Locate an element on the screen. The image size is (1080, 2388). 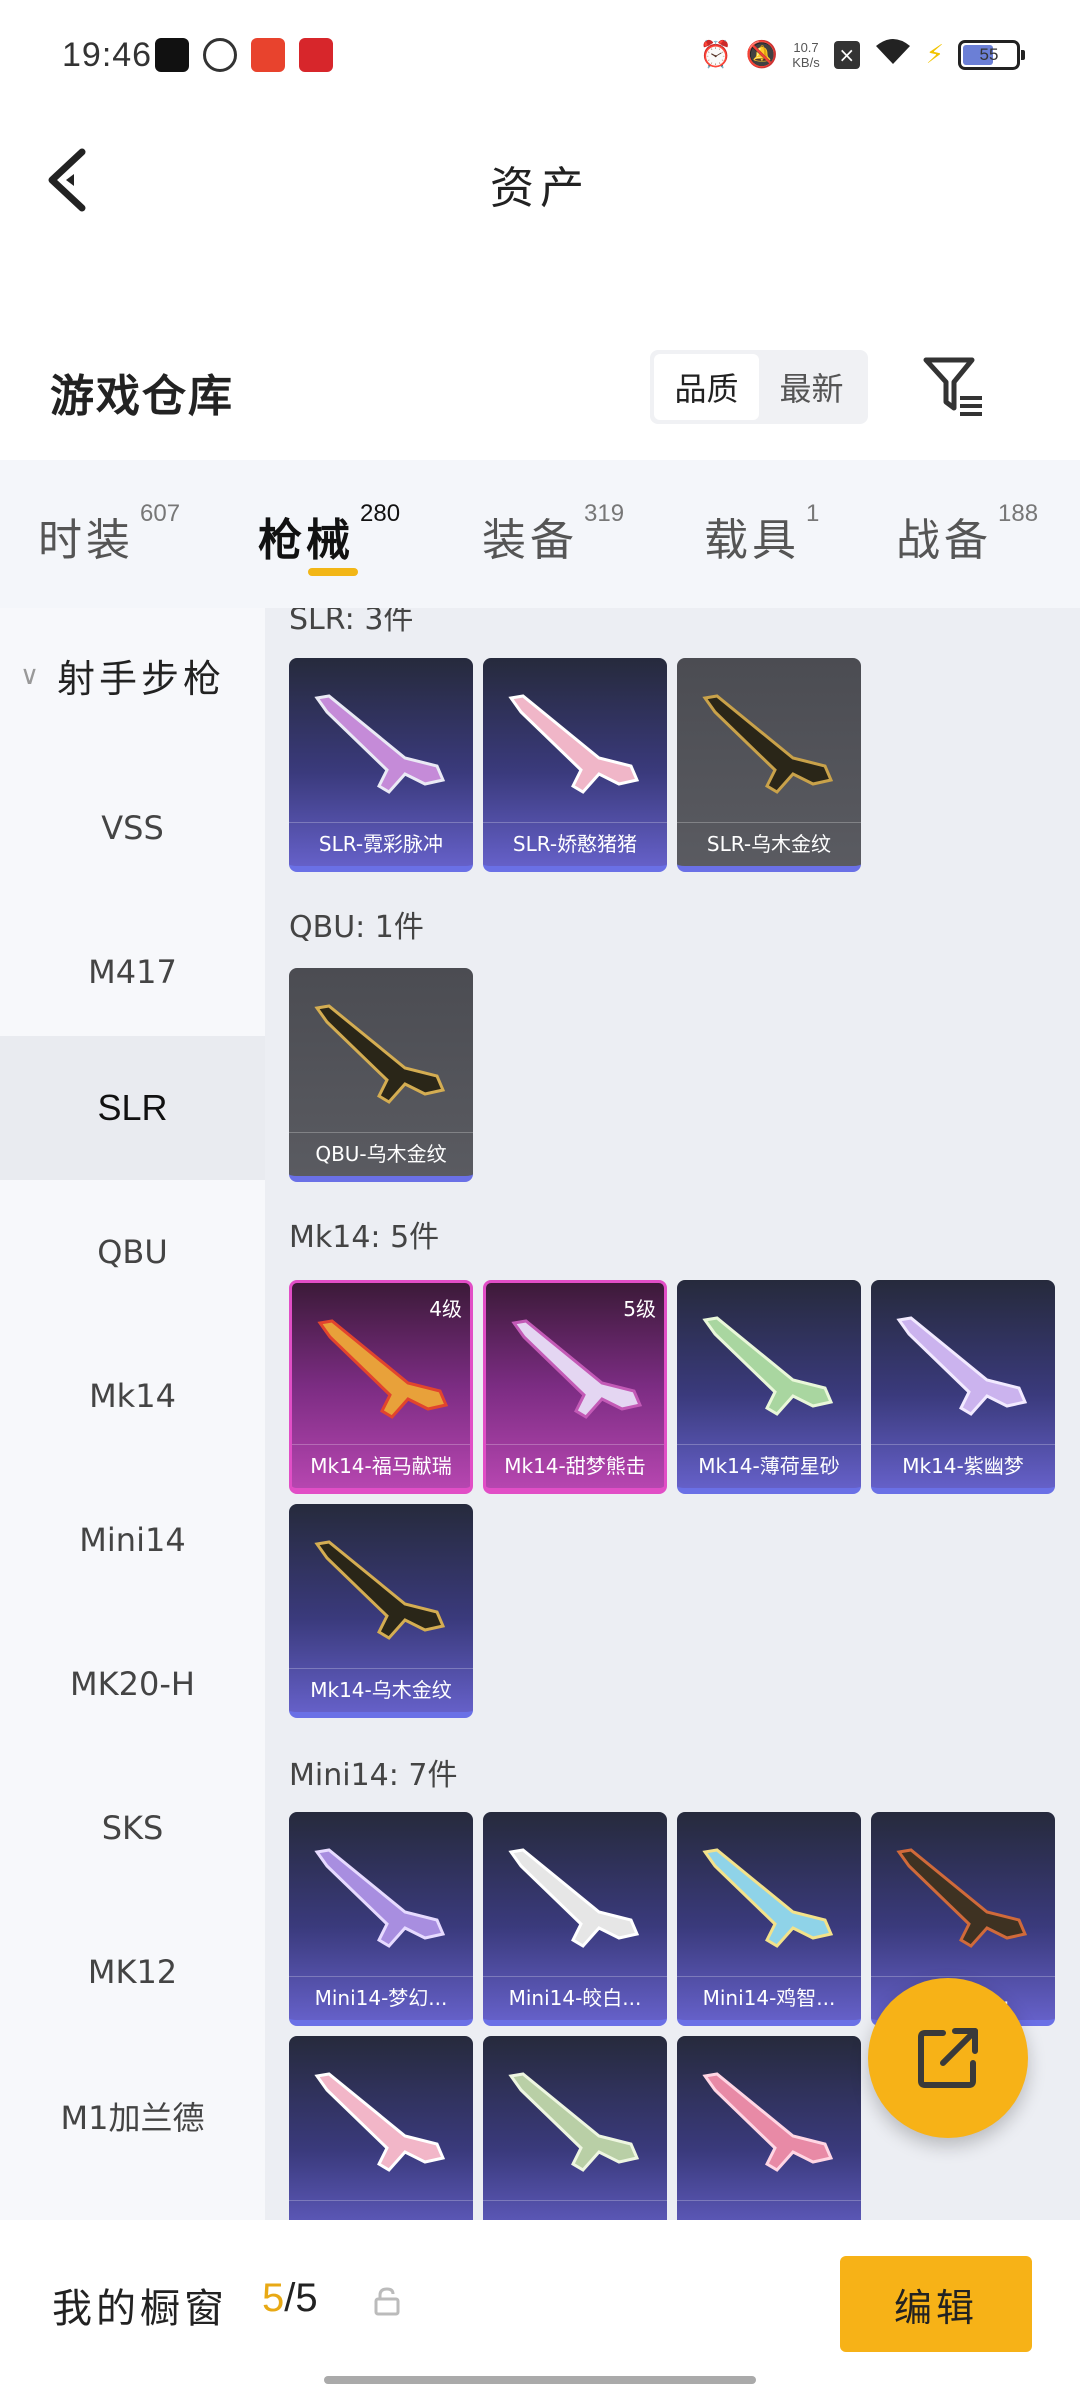
net-speed: 10.7 KB/s is located at coordinates (806, 54).